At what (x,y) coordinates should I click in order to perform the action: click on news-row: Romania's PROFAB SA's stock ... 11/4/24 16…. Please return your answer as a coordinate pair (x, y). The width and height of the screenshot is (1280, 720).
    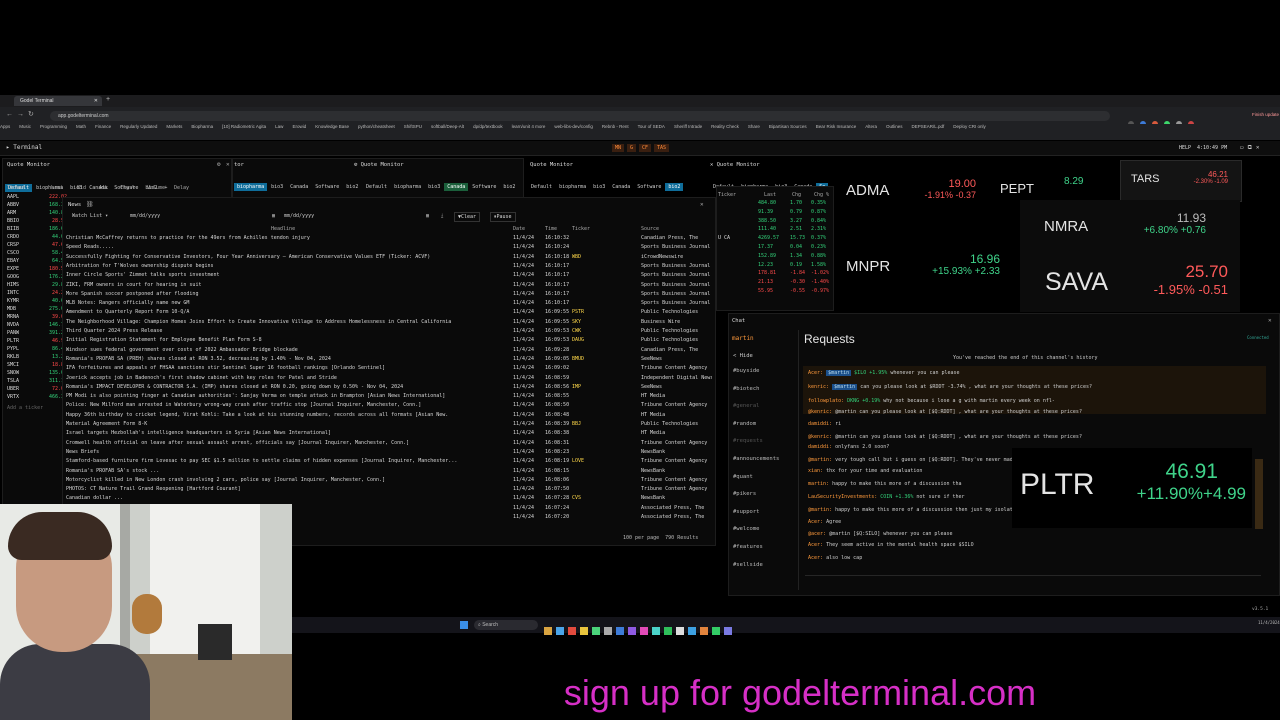
    Looking at the image, I should click on (389, 471).